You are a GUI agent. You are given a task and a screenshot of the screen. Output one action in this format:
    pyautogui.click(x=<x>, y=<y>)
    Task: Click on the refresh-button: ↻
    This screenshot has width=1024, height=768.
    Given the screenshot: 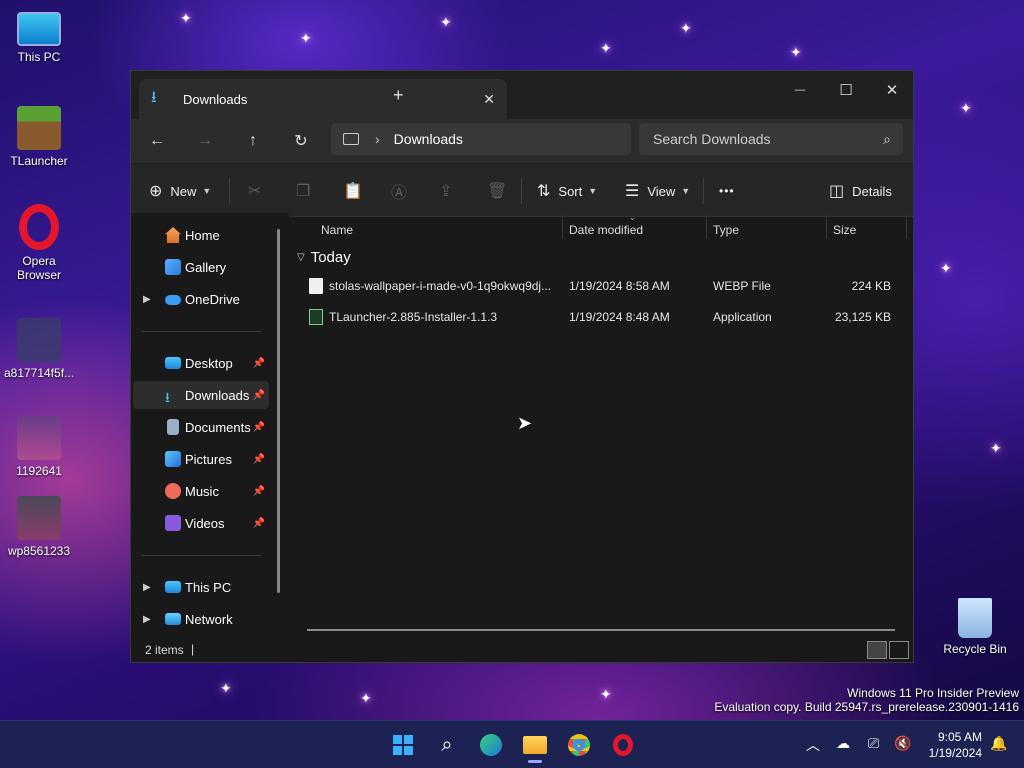 What is the action you would take?
    pyautogui.click(x=301, y=141)
    